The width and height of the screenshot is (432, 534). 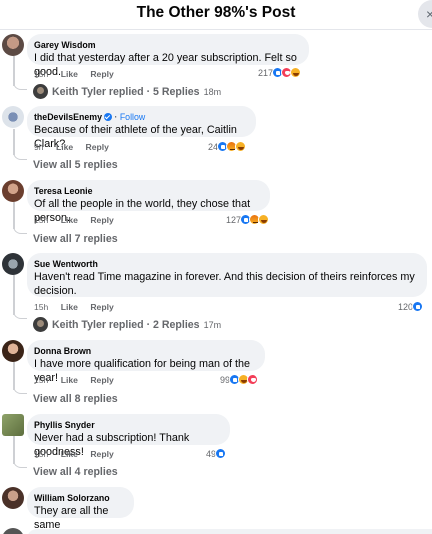 I want to click on follow-button: Follow, so click(x=132, y=117).